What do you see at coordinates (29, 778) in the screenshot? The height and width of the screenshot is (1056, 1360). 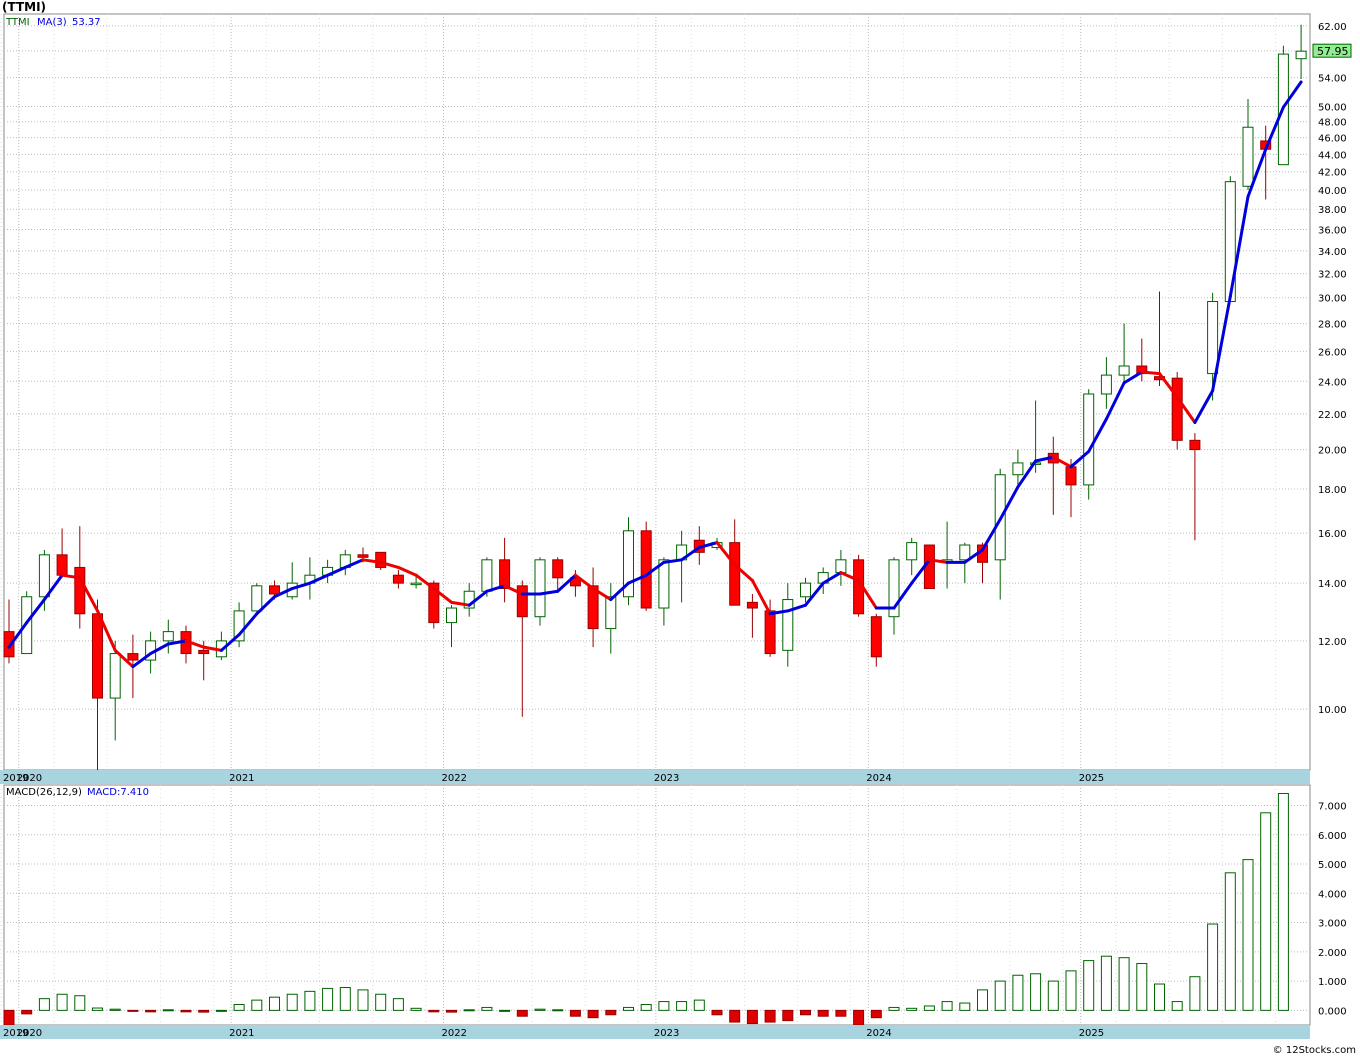 I see `x-tick-label-2020: 2020` at bounding box center [29, 778].